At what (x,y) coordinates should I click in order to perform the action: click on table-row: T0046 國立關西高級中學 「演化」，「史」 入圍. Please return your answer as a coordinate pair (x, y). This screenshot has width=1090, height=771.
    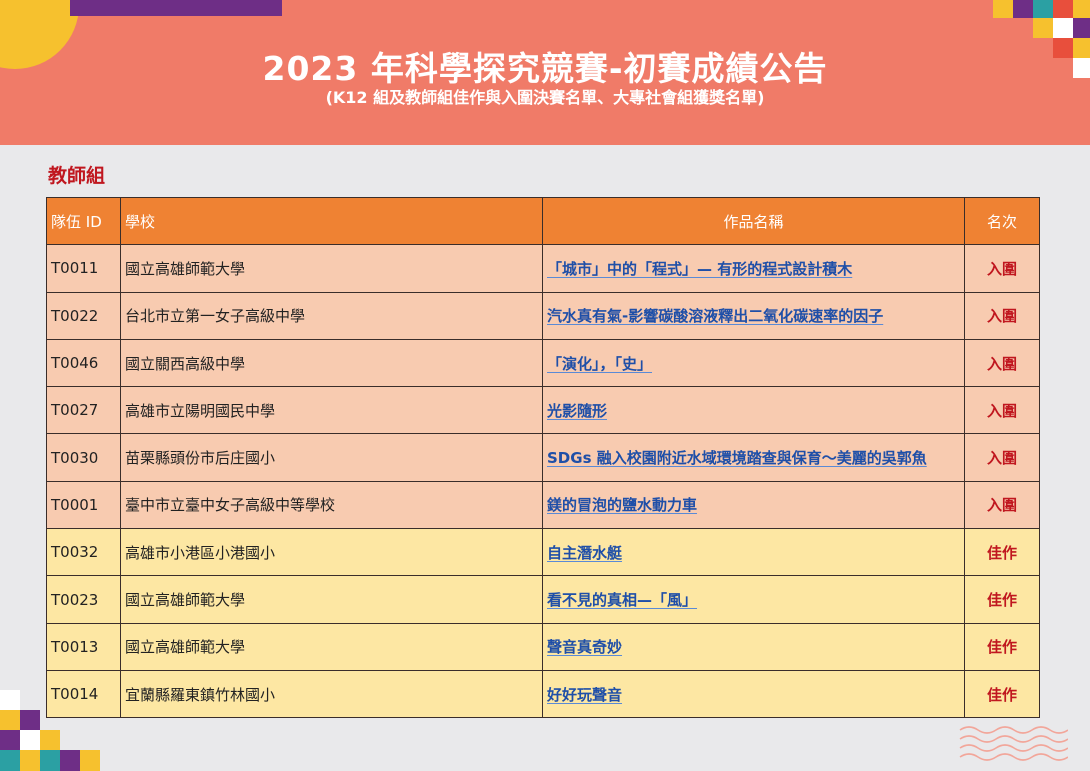
    Looking at the image, I should click on (543, 363).